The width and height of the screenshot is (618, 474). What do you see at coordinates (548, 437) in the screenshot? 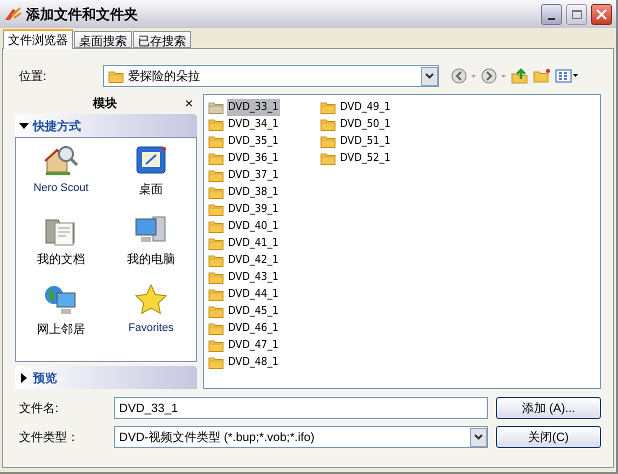
I see `close-dialog-button: 关闭(C)` at bounding box center [548, 437].